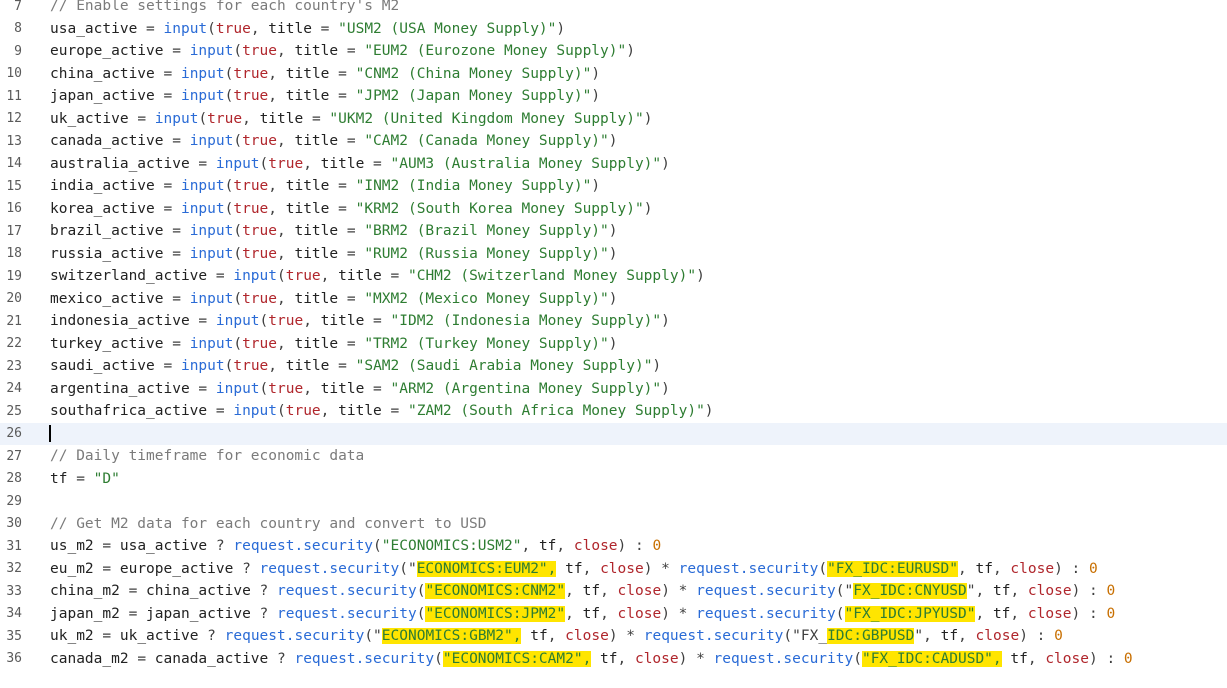 The height and width of the screenshot is (688, 1227). What do you see at coordinates (613, 456) in the screenshot?
I see `code-line: 27 // Daily timeframe for economic data` at bounding box center [613, 456].